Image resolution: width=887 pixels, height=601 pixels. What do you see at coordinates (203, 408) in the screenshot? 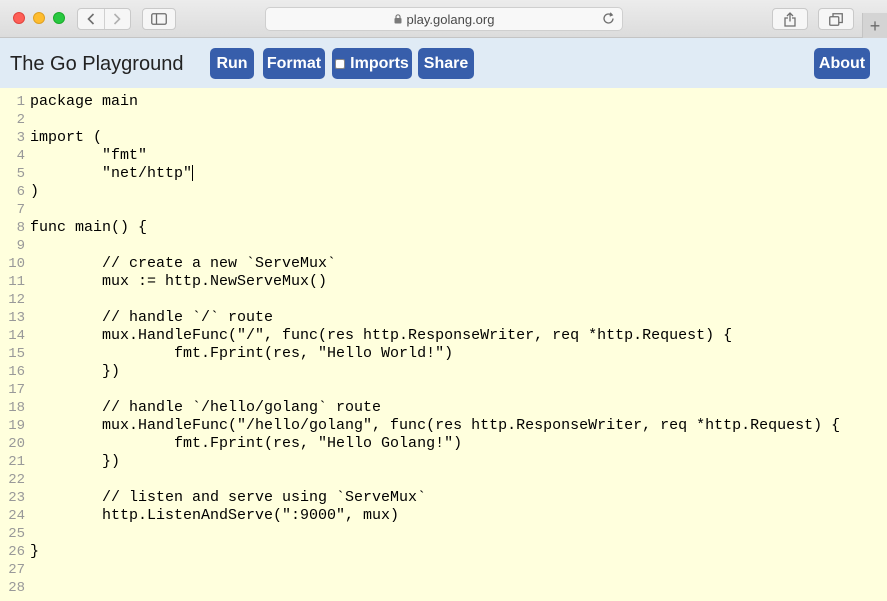
I see `code-text: // handle `/hello/golang` route` at bounding box center [203, 408].